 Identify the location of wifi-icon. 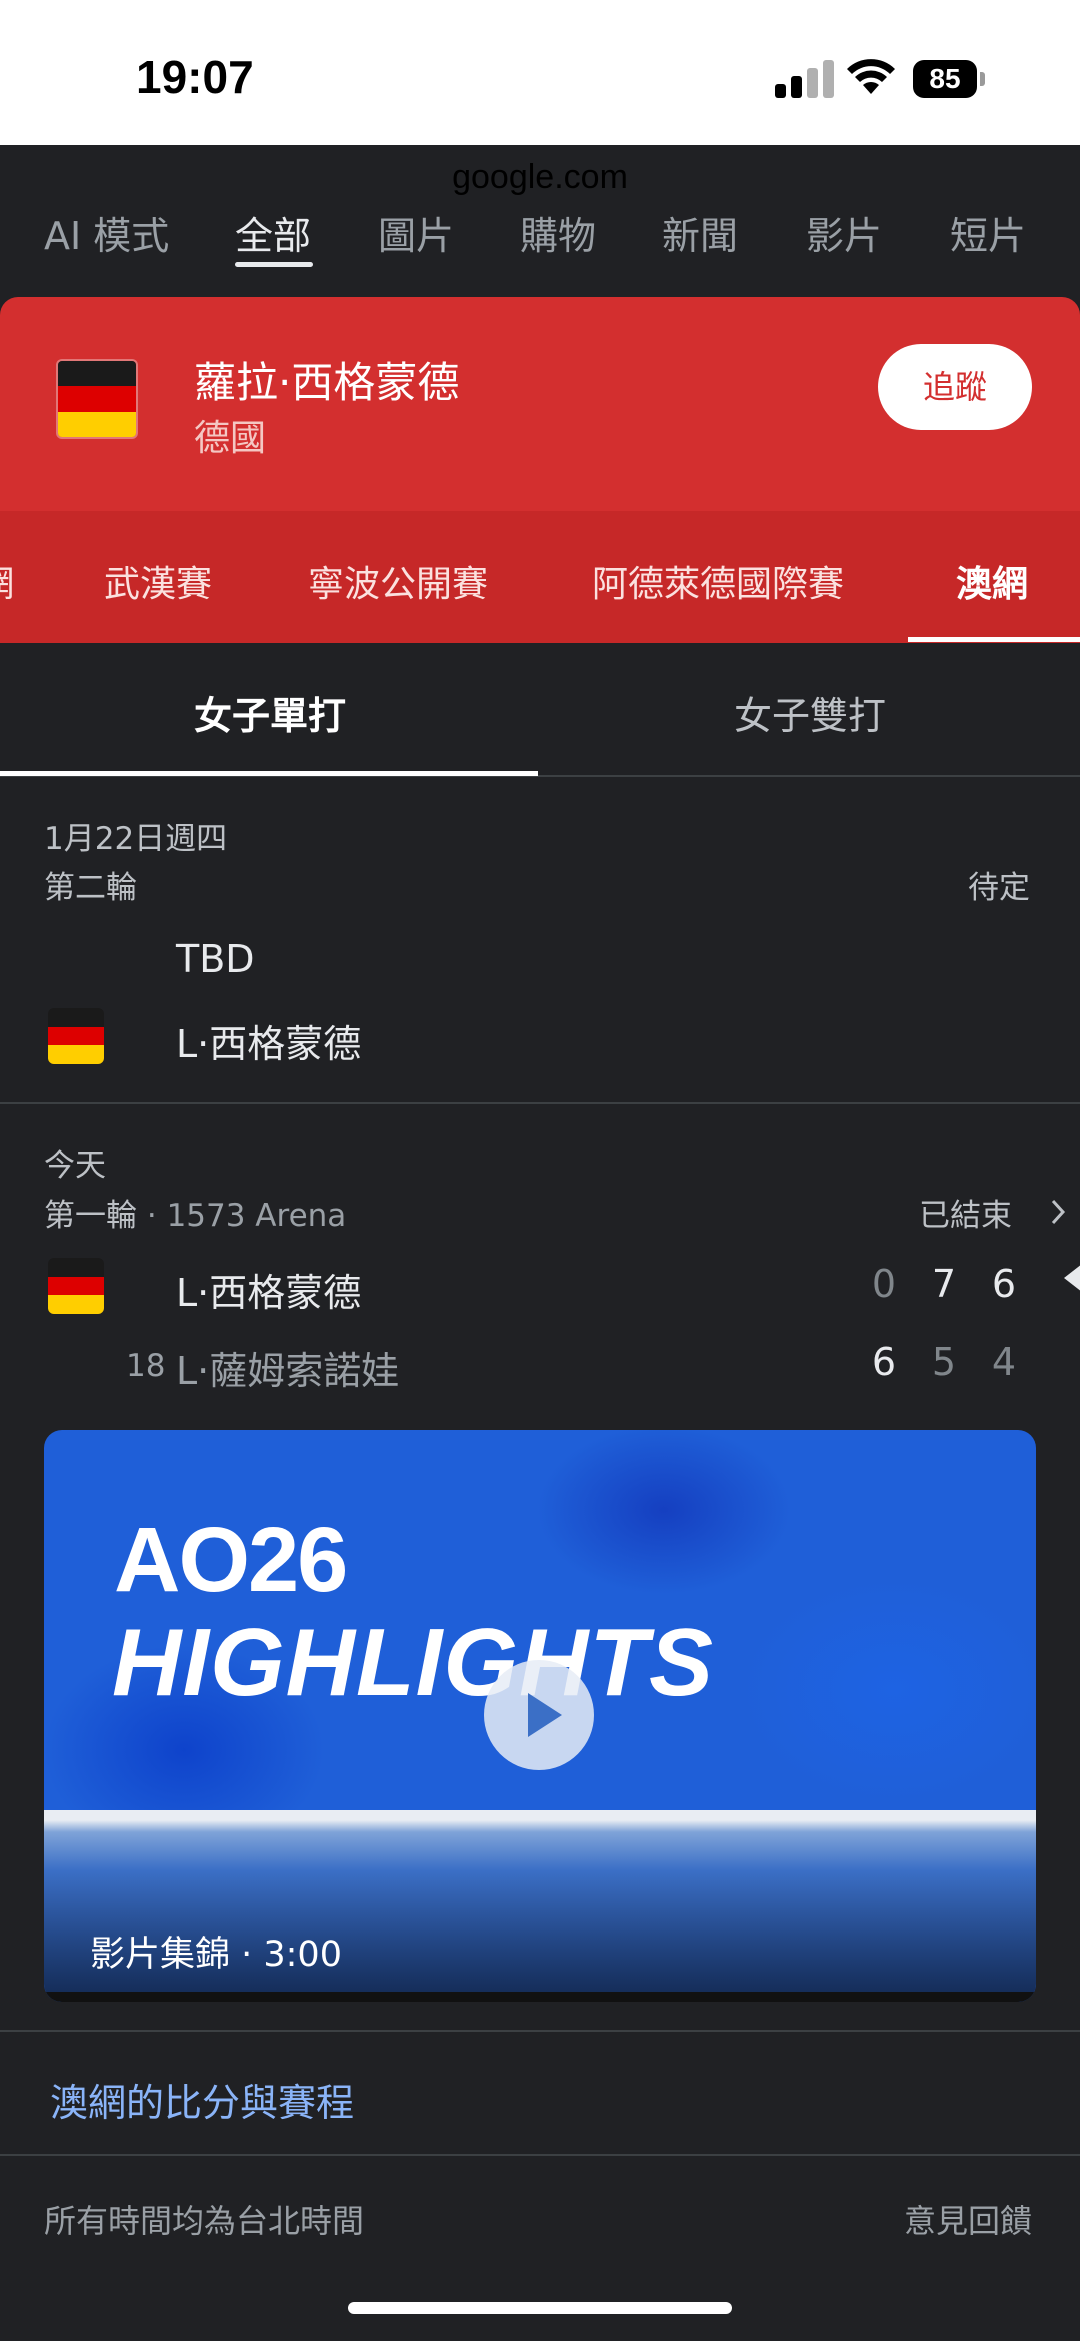
(871, 76).